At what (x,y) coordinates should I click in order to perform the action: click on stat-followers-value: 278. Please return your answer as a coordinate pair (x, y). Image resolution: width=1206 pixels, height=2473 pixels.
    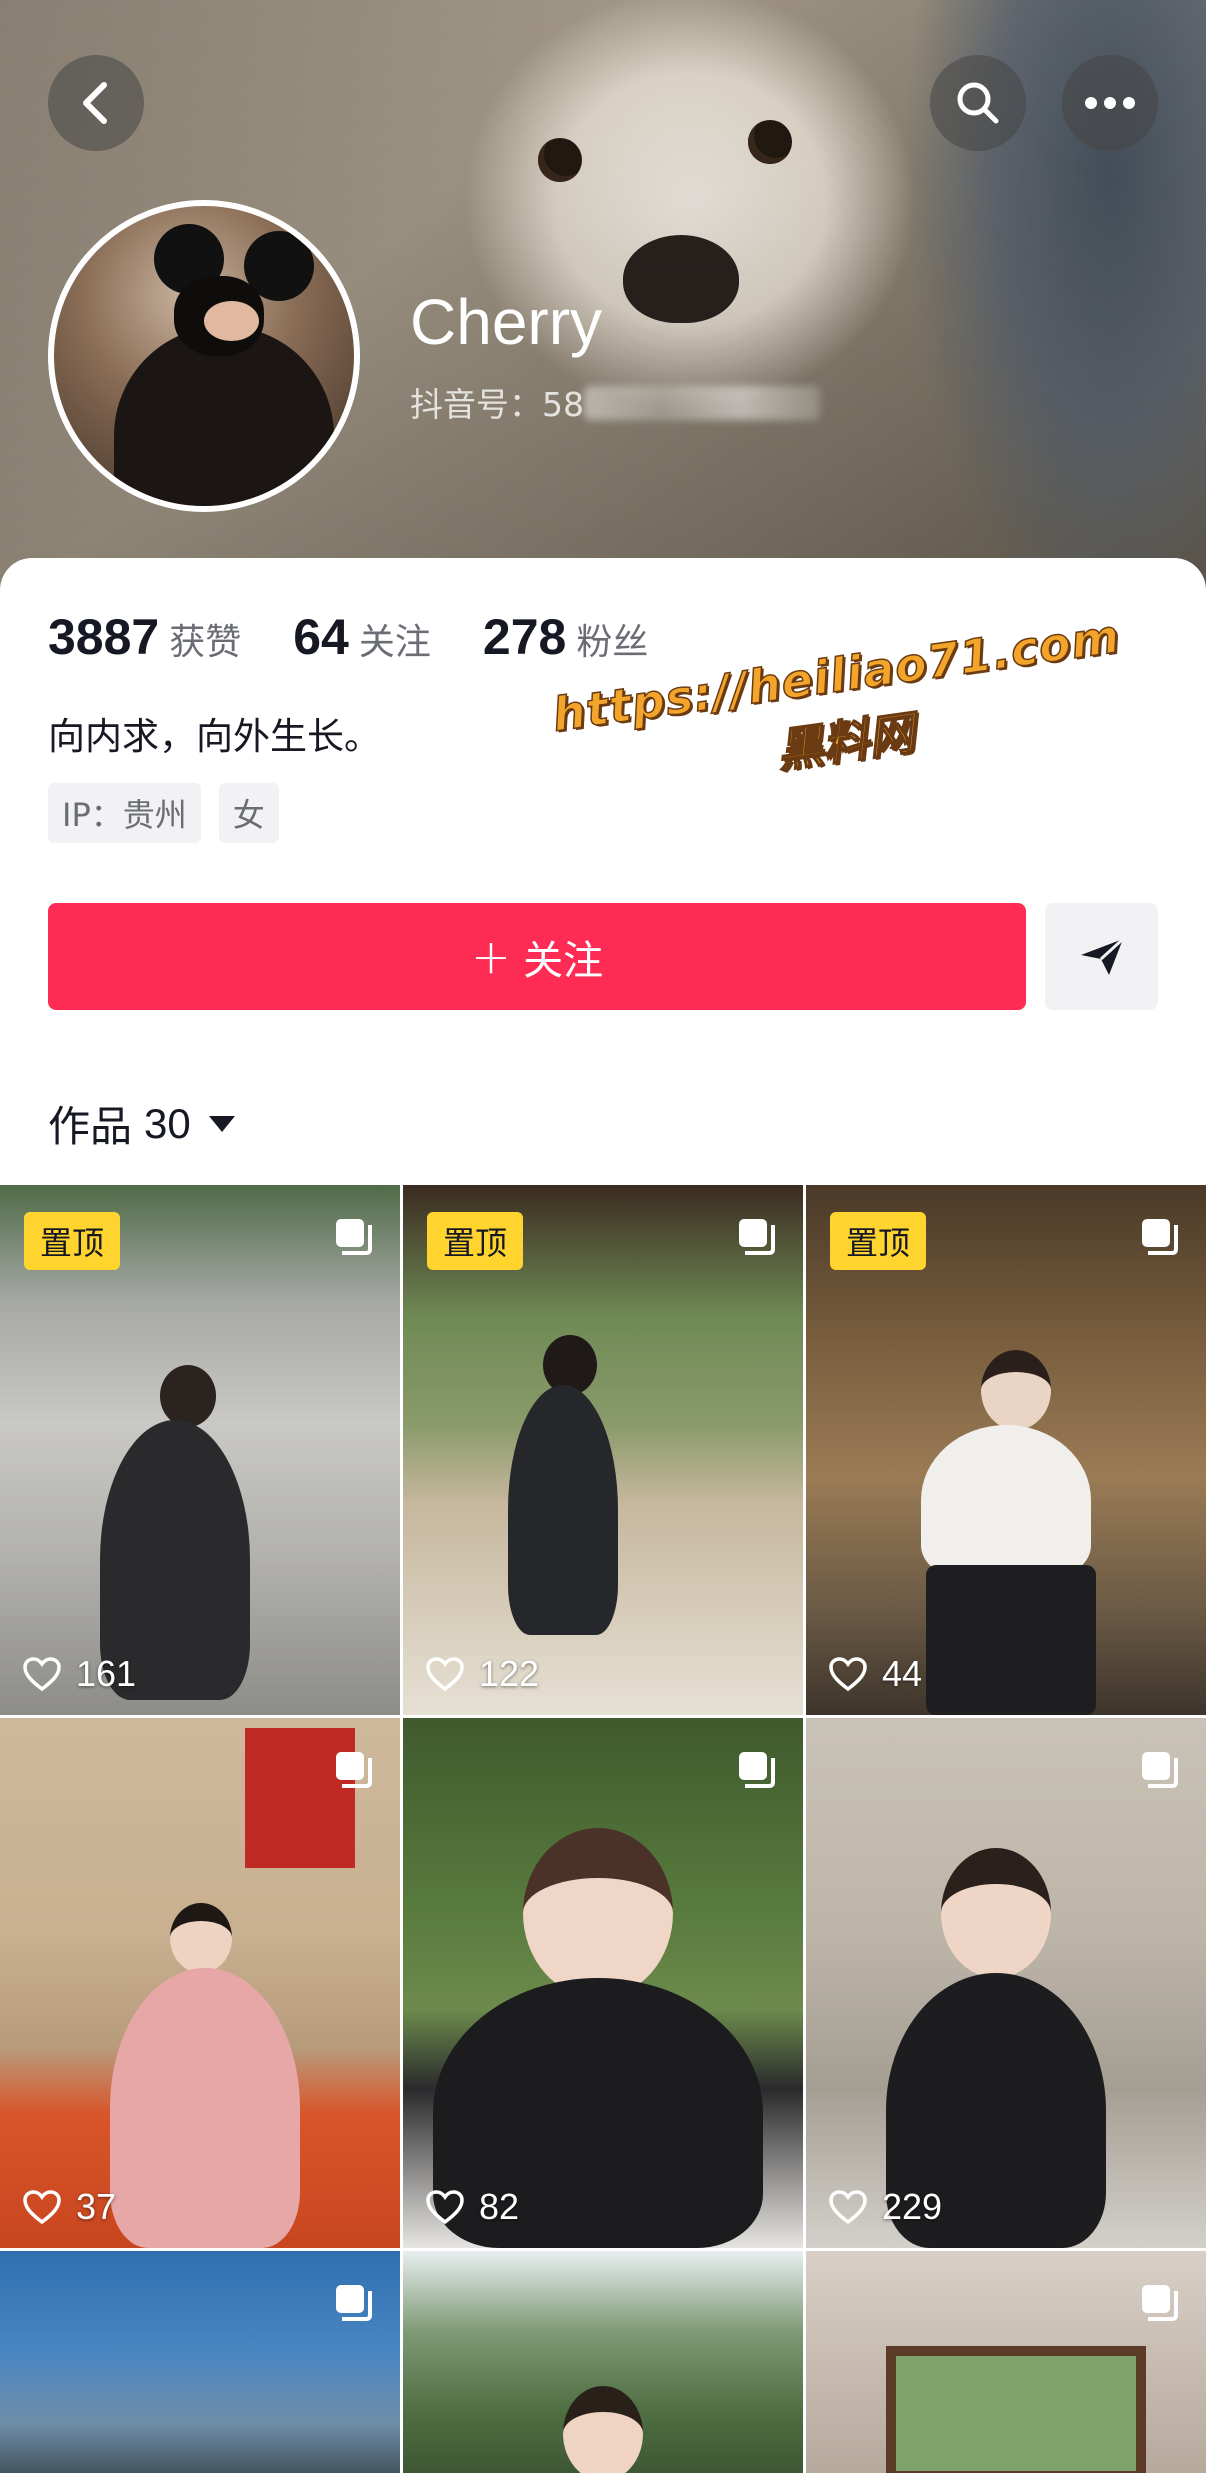
    Looking at the image, I should click on (524, 637).